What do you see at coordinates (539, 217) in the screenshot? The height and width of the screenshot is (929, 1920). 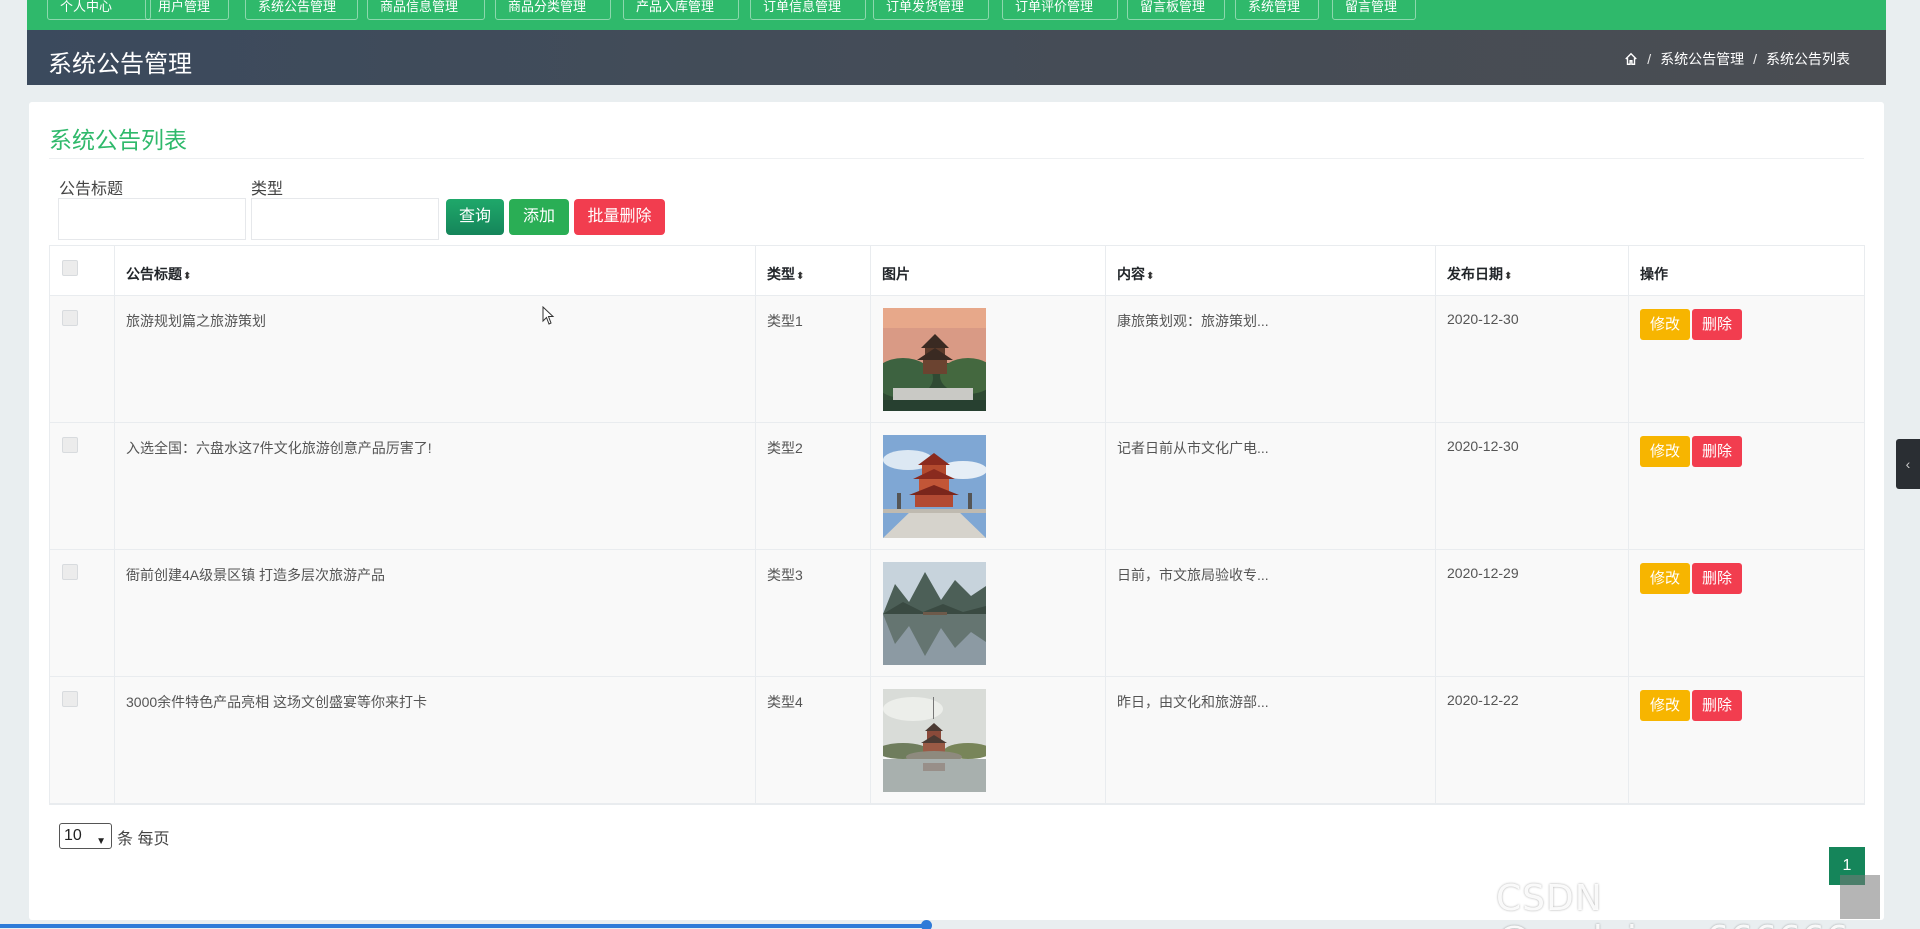 I see `add-button: 添加` at bounding box center [539, 217].